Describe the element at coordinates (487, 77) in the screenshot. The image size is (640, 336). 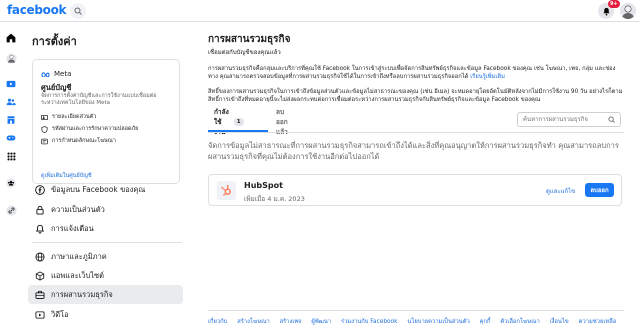
I see `learn-more-link: เรียนรู้เพิ่มเติม` at that location.